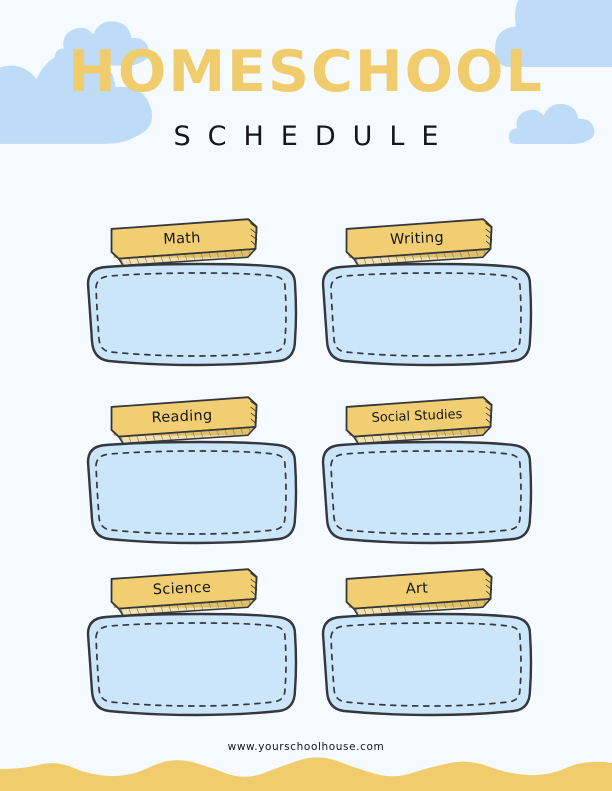 This screenshot has height=791, width=612. What do you see at coordinates (182, 416) in the screenshot?
I see `card-label-reading: Reading` at bounding box center [182, 416].